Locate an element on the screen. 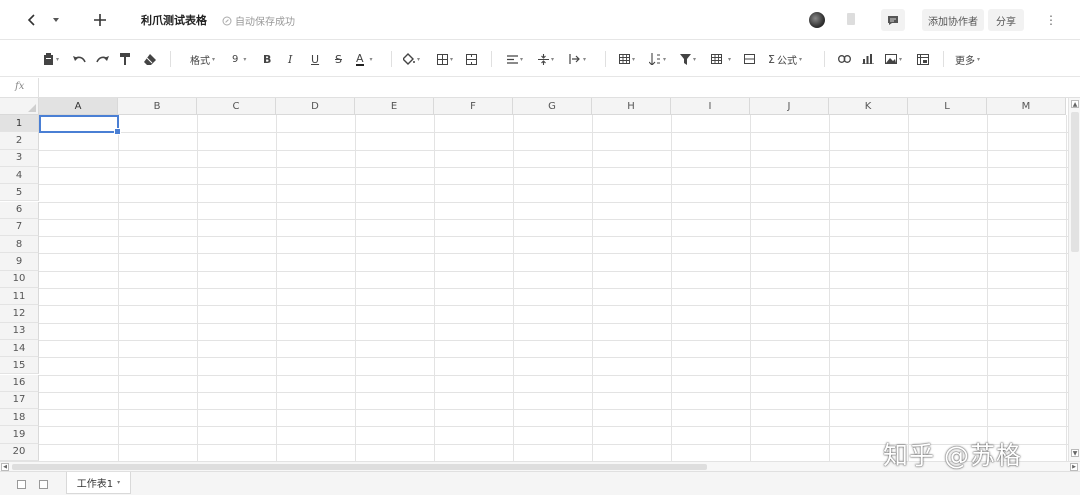  vertical-scrollbar: ▲ ▼ is located at coordinates (1074, 279).